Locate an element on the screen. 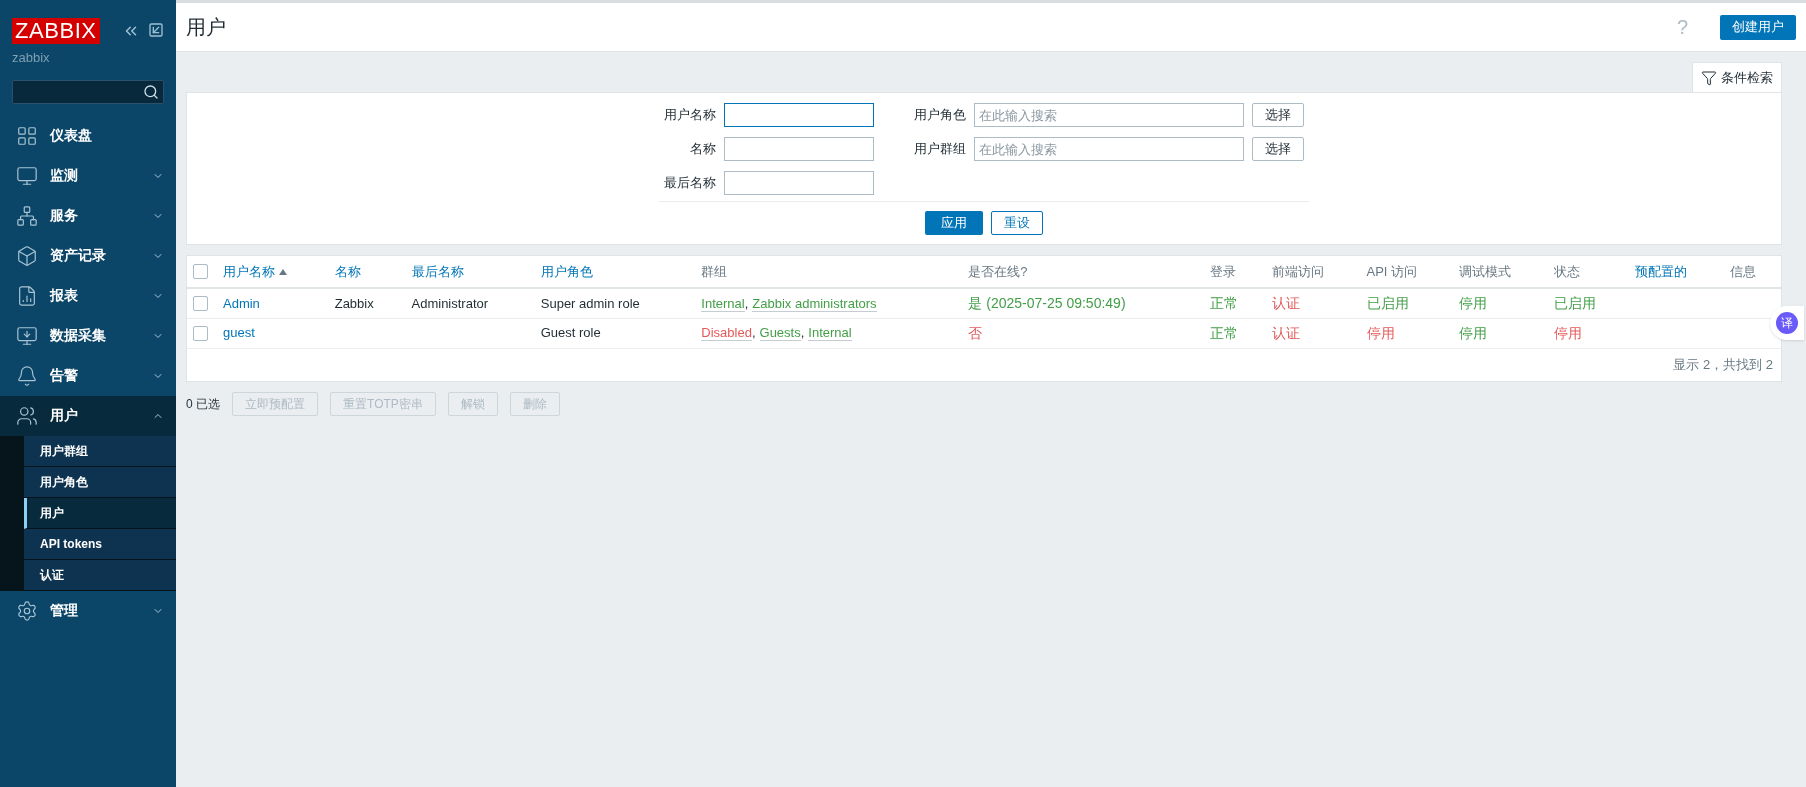 Image resolution: width=1806 pixels, height=787 pixels. bell-icon is located at coordinates (27, 375).